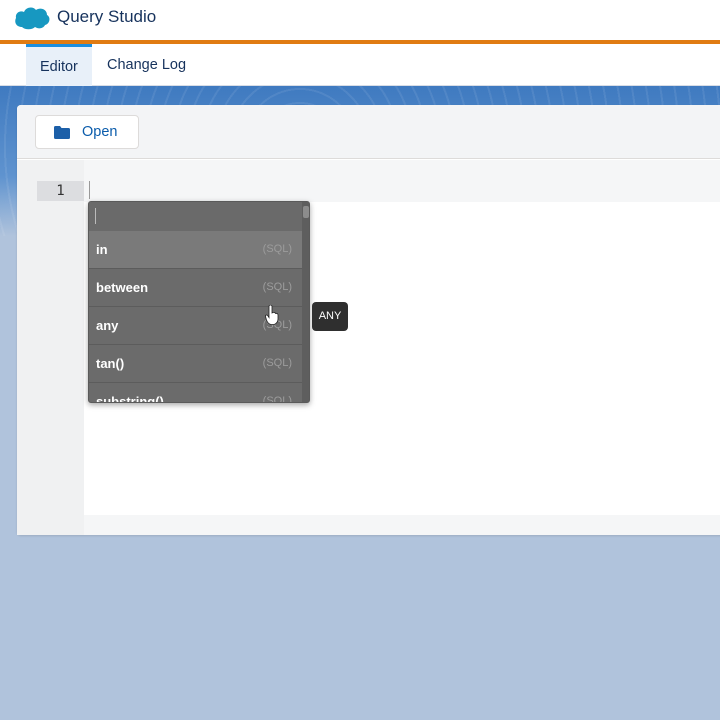 Image resolution: width=720 pixels, height=720 pixels. I want to click on app-title: Query Studio, so click(107, 16).